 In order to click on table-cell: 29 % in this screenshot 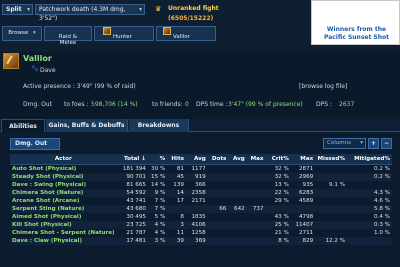, I will do `click(281, 200)`.